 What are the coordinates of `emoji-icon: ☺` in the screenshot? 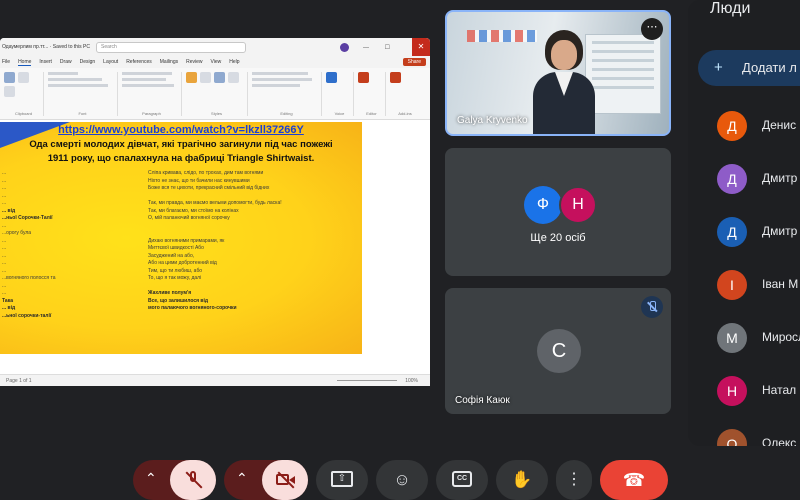 It's located at (402, 479).